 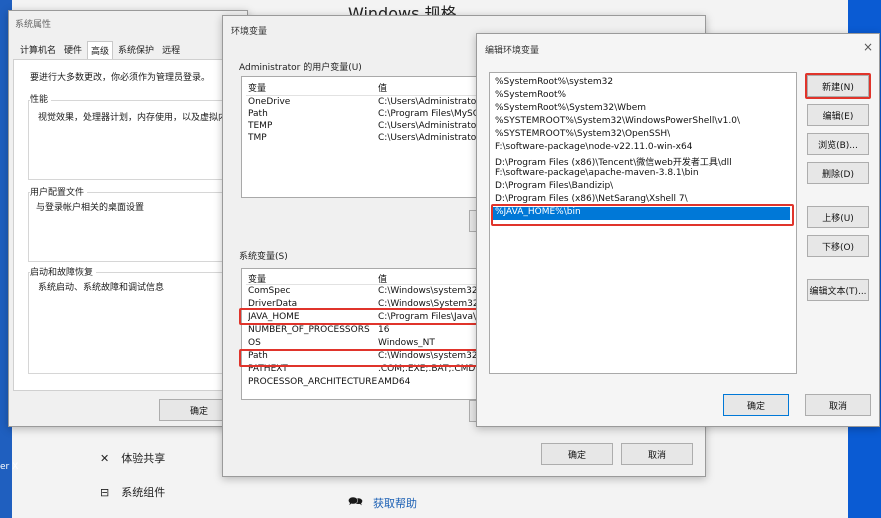 What do you see at coordinates (120, 78) in the screenshot?
I see `admin-note: 要进行大多数更改，你必须作为管理员登录。` at bounding box center [120, 78].